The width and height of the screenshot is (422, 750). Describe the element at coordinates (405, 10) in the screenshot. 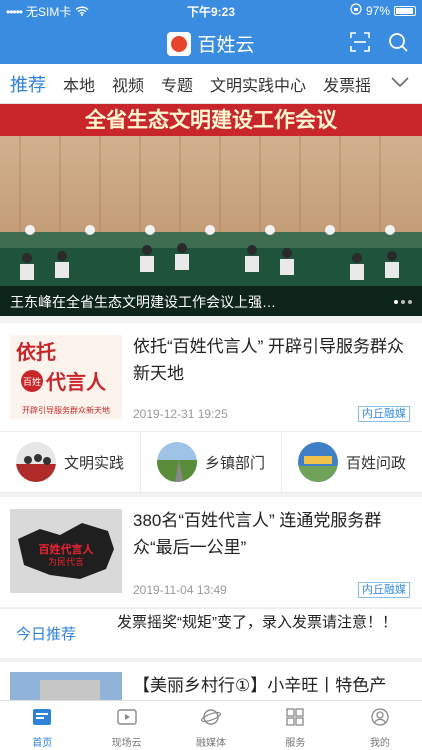

I see `battery-icon` at that location.